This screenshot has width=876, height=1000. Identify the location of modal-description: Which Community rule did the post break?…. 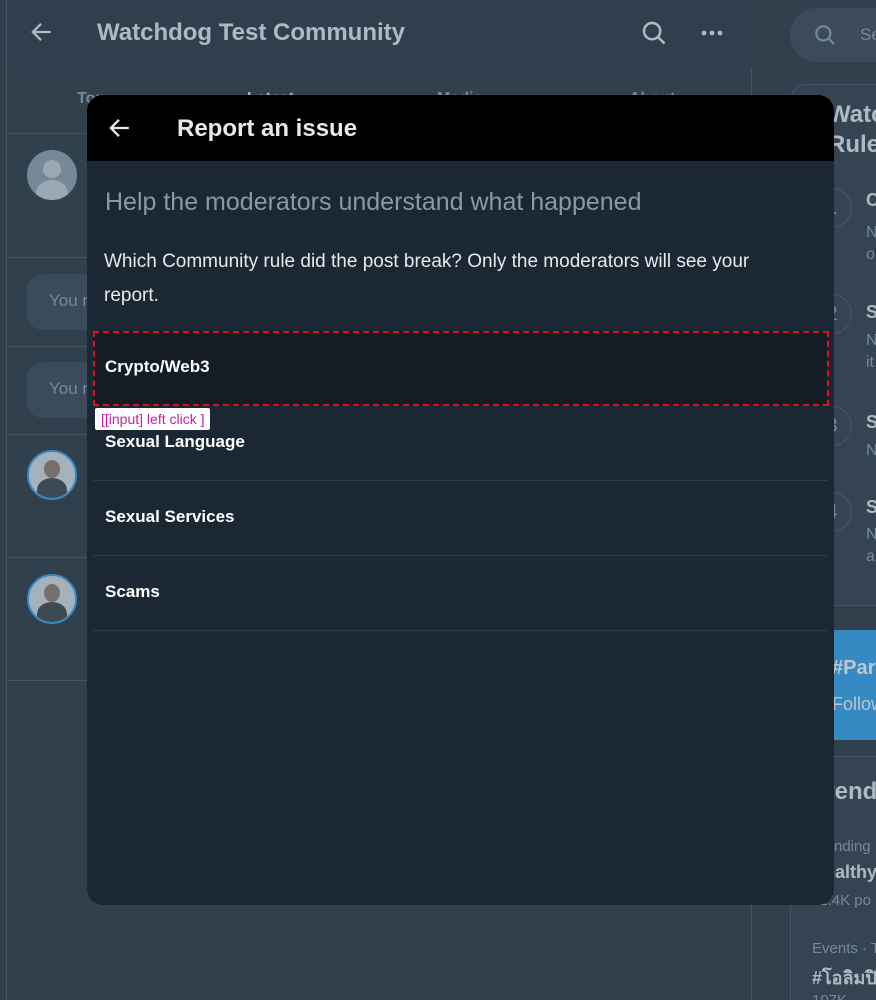
(427, 278).